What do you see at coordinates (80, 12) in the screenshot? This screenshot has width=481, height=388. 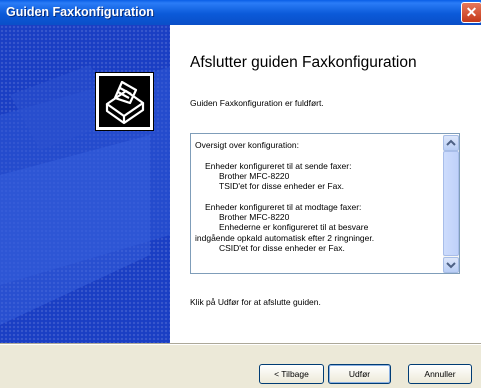 I see `window-title: Guiden Faxkonfiguration` at bounding box center [80, 12].